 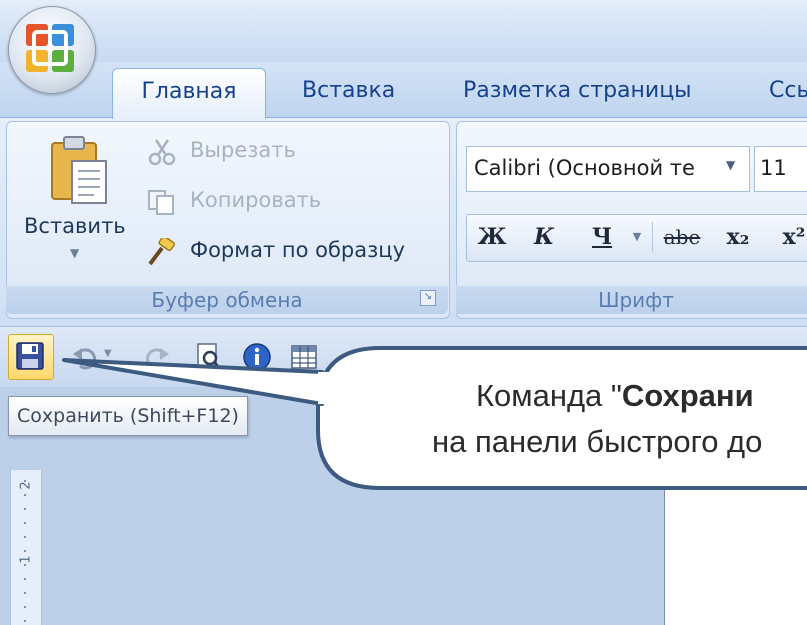 What do you see at coordinates (615, 395) in the screenshot?
I see `callout-text-line1: Команда "Сохрани` at bounding box center [615, 395].